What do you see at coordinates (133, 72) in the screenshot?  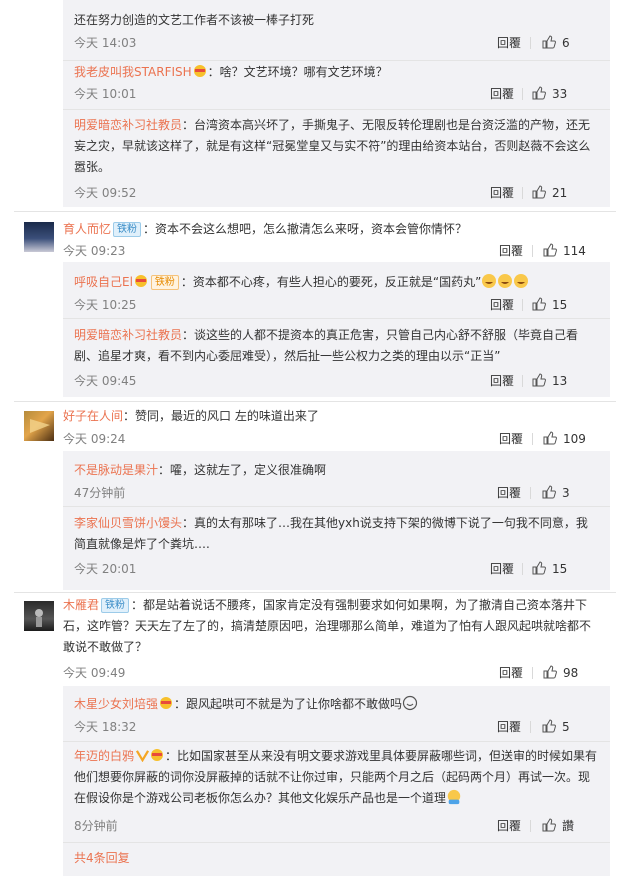 I see `username: 我老皮叫我STARFISH` at bounding box center [133, 72].